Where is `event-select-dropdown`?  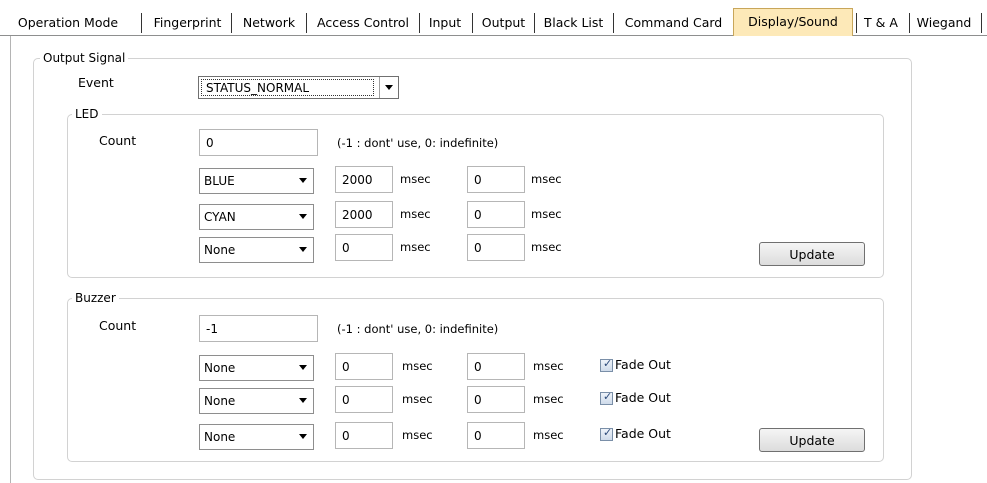 event-select-dropdown is located at coordinates (388, 87).